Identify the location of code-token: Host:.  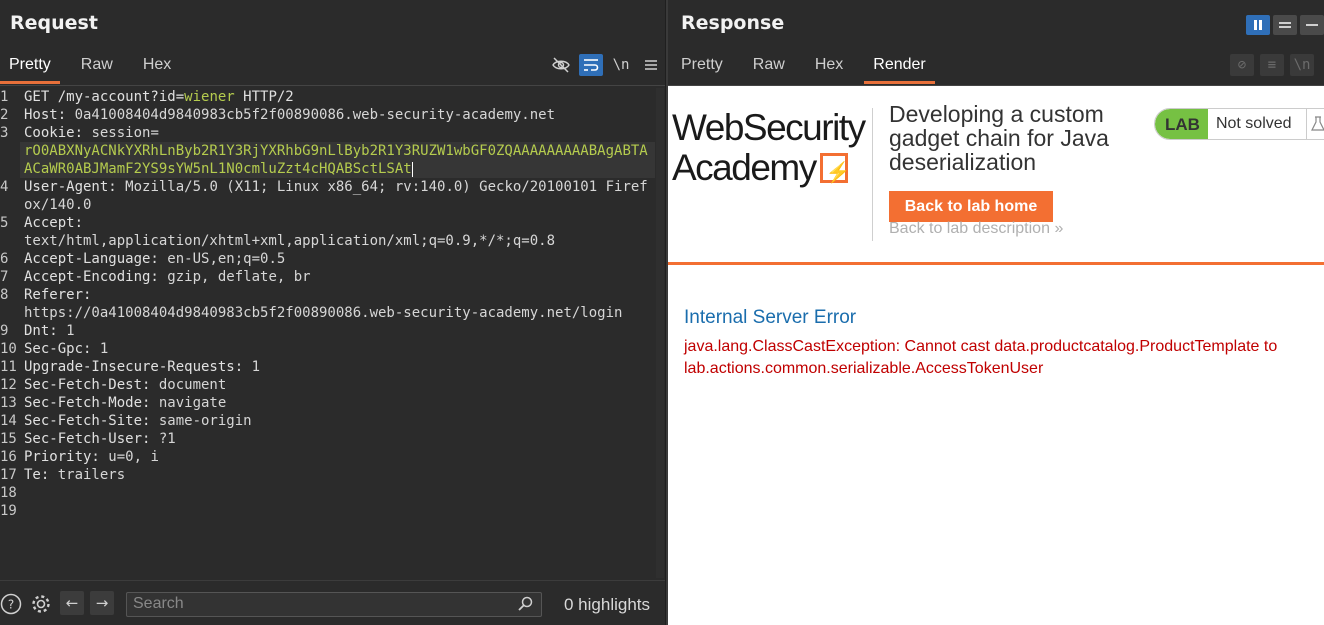
(49, 115).